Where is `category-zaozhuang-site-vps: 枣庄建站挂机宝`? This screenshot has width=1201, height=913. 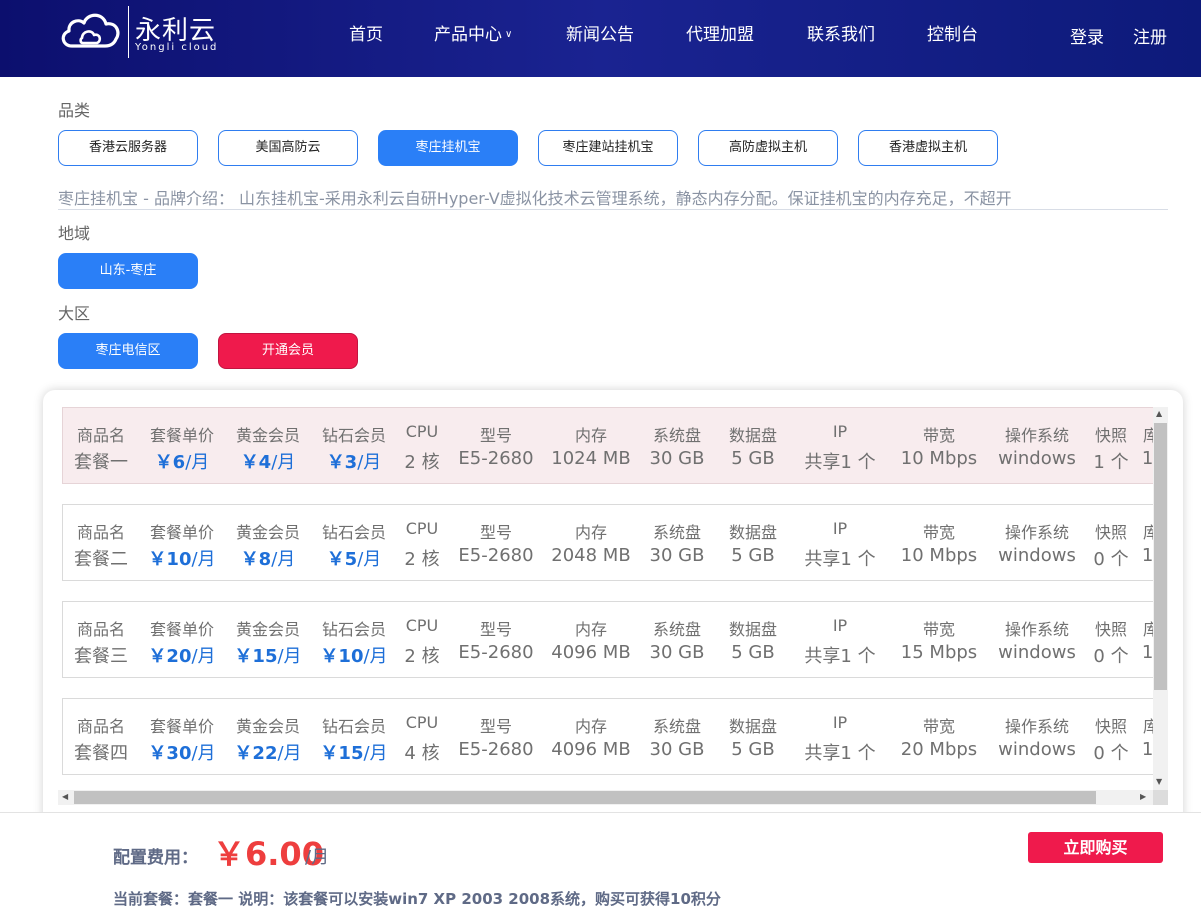 category-zaozhuang-site-vps: 枣庄建站挂机宝 is located at coordinates (608, 148).